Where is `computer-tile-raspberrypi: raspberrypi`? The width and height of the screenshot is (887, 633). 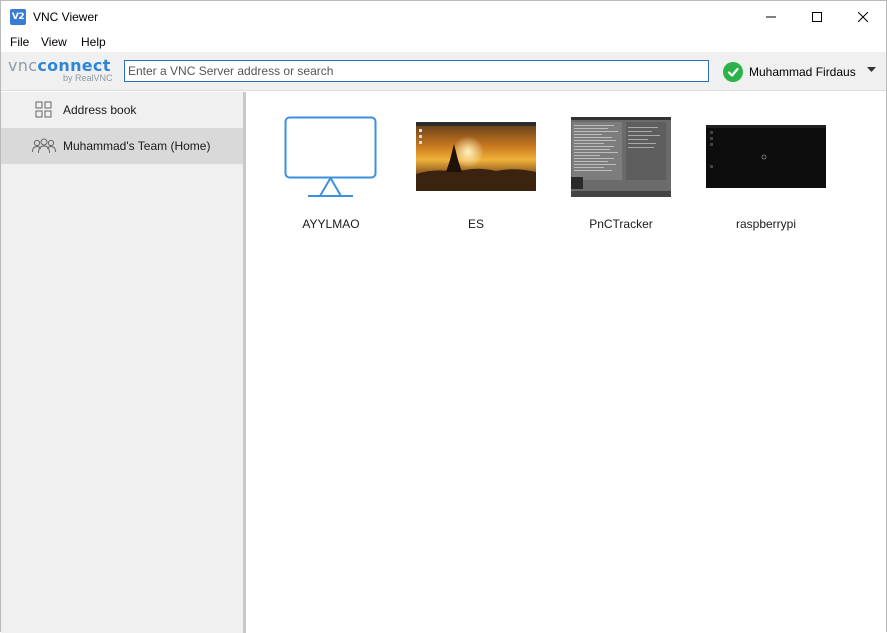 computer-tile-raspberrypi: raspberrypi is located at coordinates (766, 165).